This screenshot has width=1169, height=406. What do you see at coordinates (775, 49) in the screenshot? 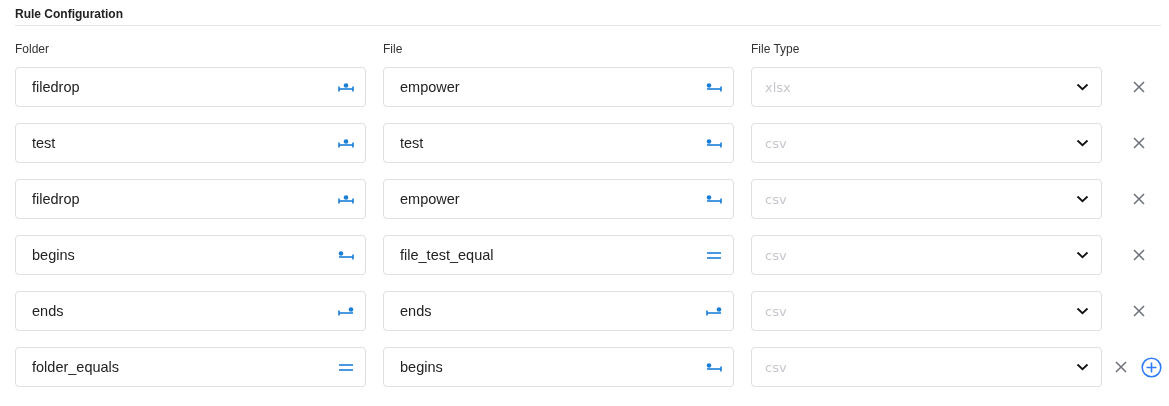
I see `column-label: File Type` at bounding box center [775, 49].